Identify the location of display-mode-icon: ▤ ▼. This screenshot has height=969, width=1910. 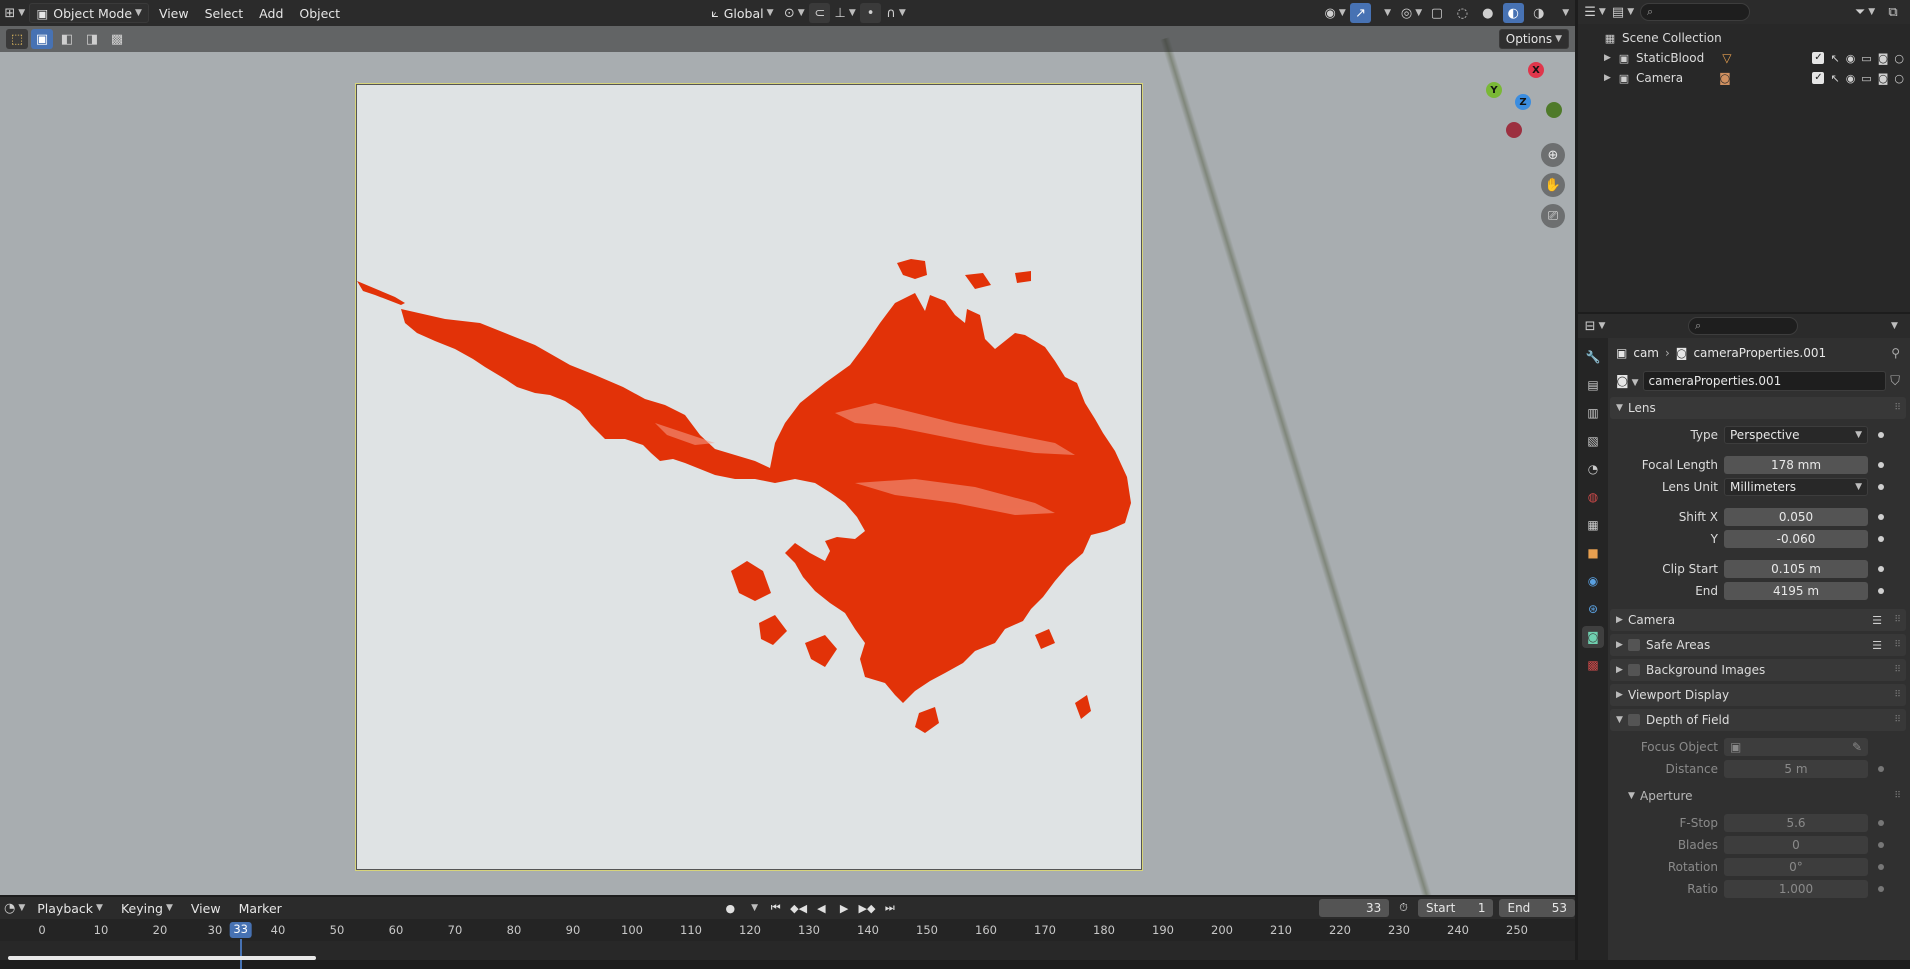
(1623, 12).